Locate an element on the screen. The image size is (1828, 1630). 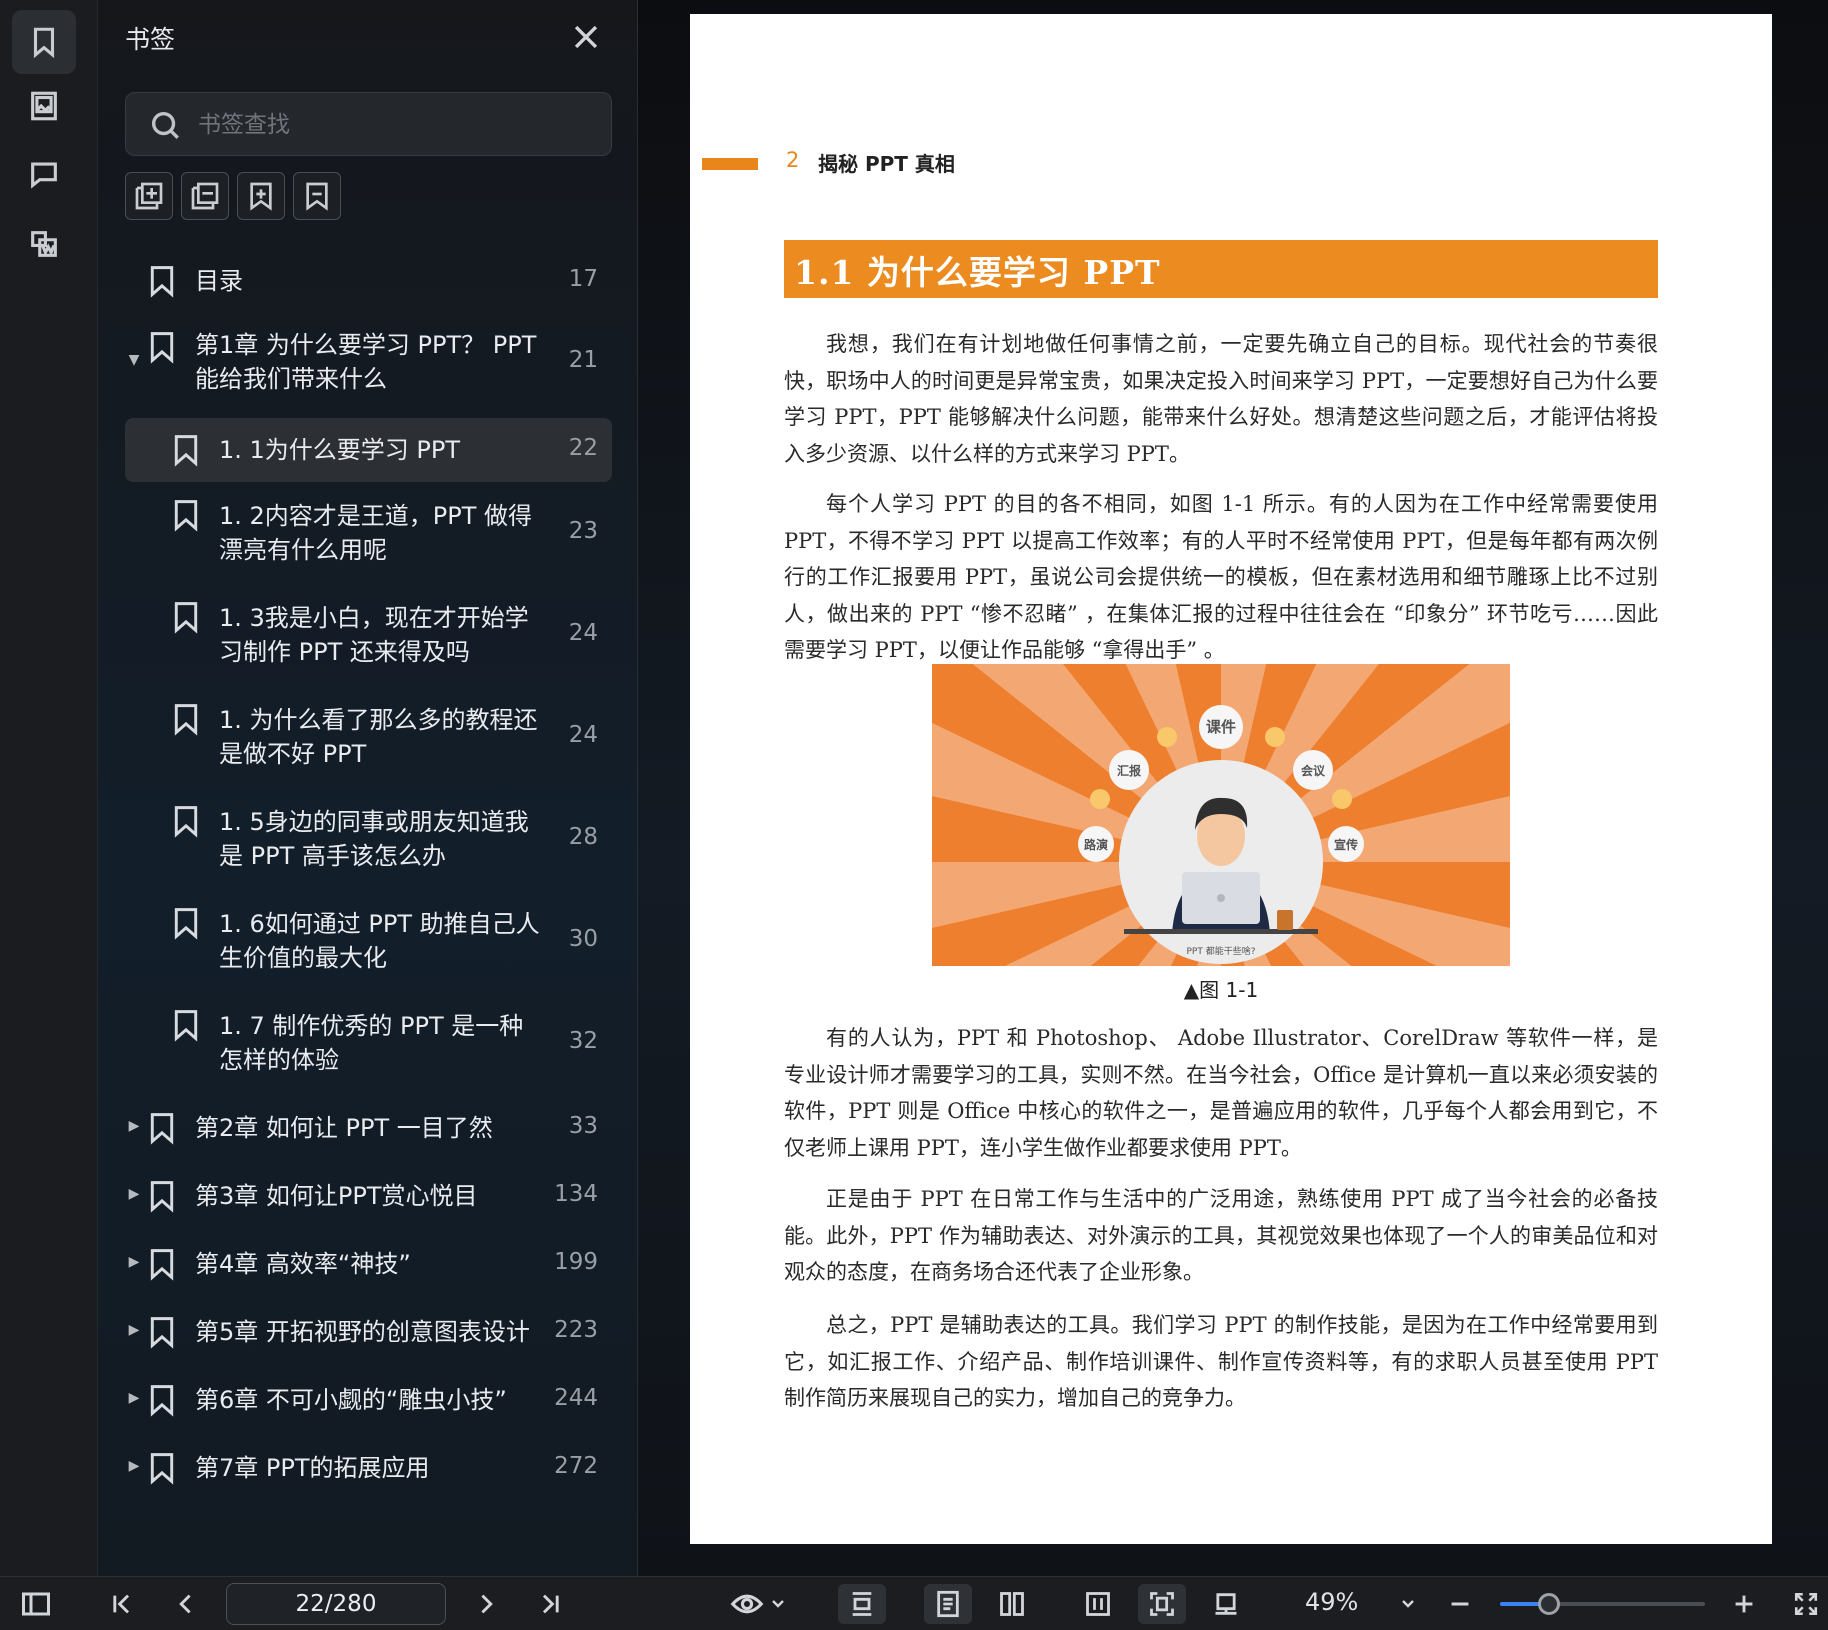
bookmark-label: 第5章 开拓视野的创意图表设计 is located at coordinates (362, 1332).